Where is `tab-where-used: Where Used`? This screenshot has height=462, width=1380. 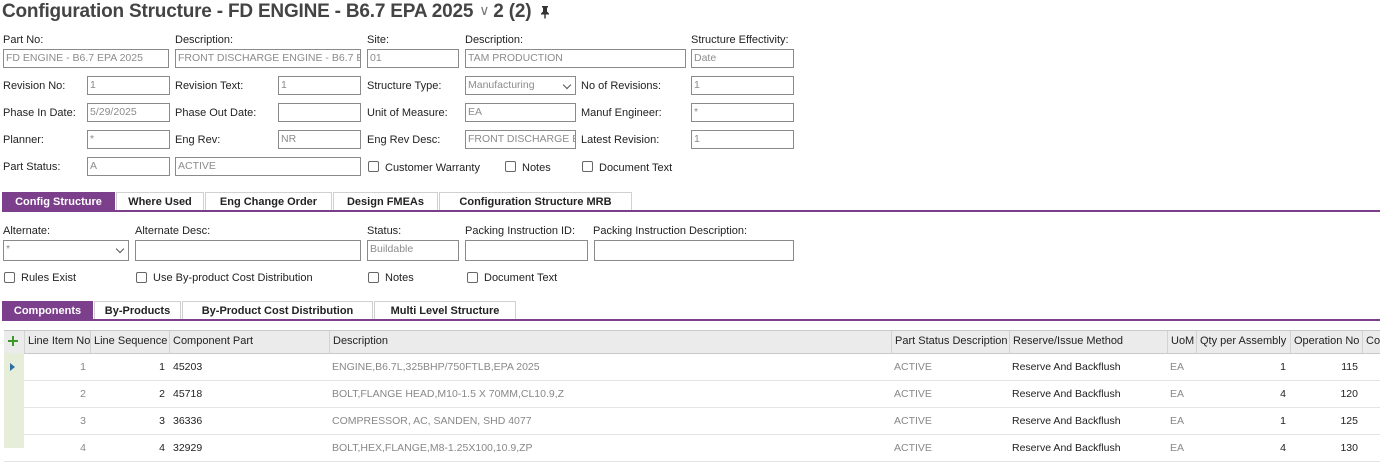 tab-where-used: Where Used is located at coordinates (160, 201).